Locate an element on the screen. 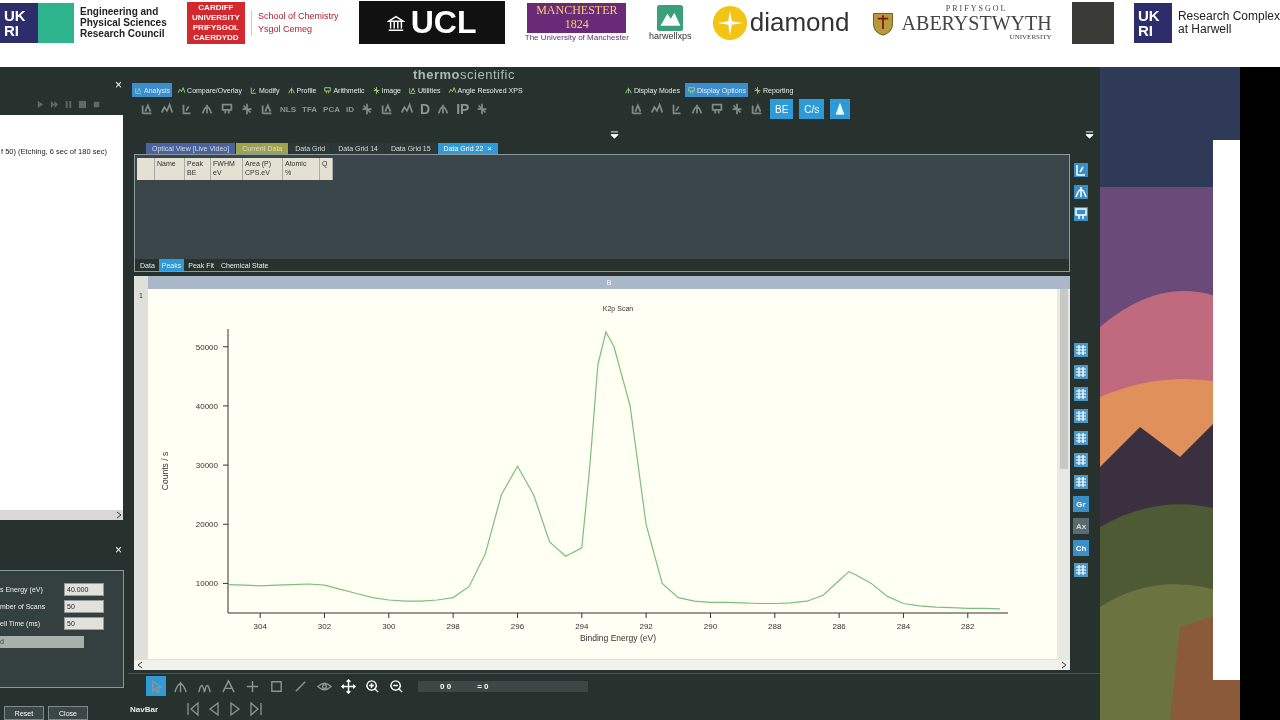 This screenshot has height=720, width=1280. cardiff-logo: CARDIFF UNIVERSITY PRIFYSGOL CAERDYDD is located at coordinates (215, 22).